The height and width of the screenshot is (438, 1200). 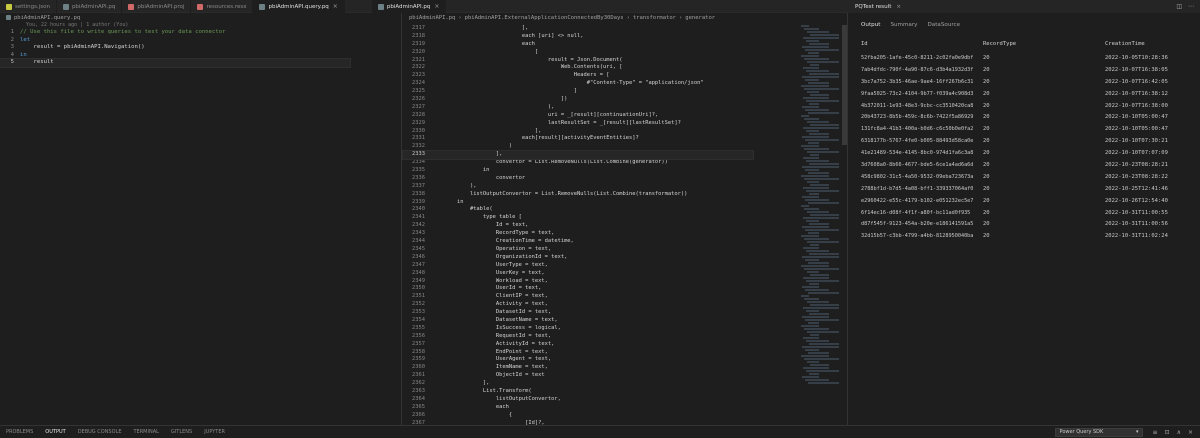 What do you see at coordinates (603, 218) in the screenshot?
I see `code-line: 2341 type table [` at bounding box center [603, 218].